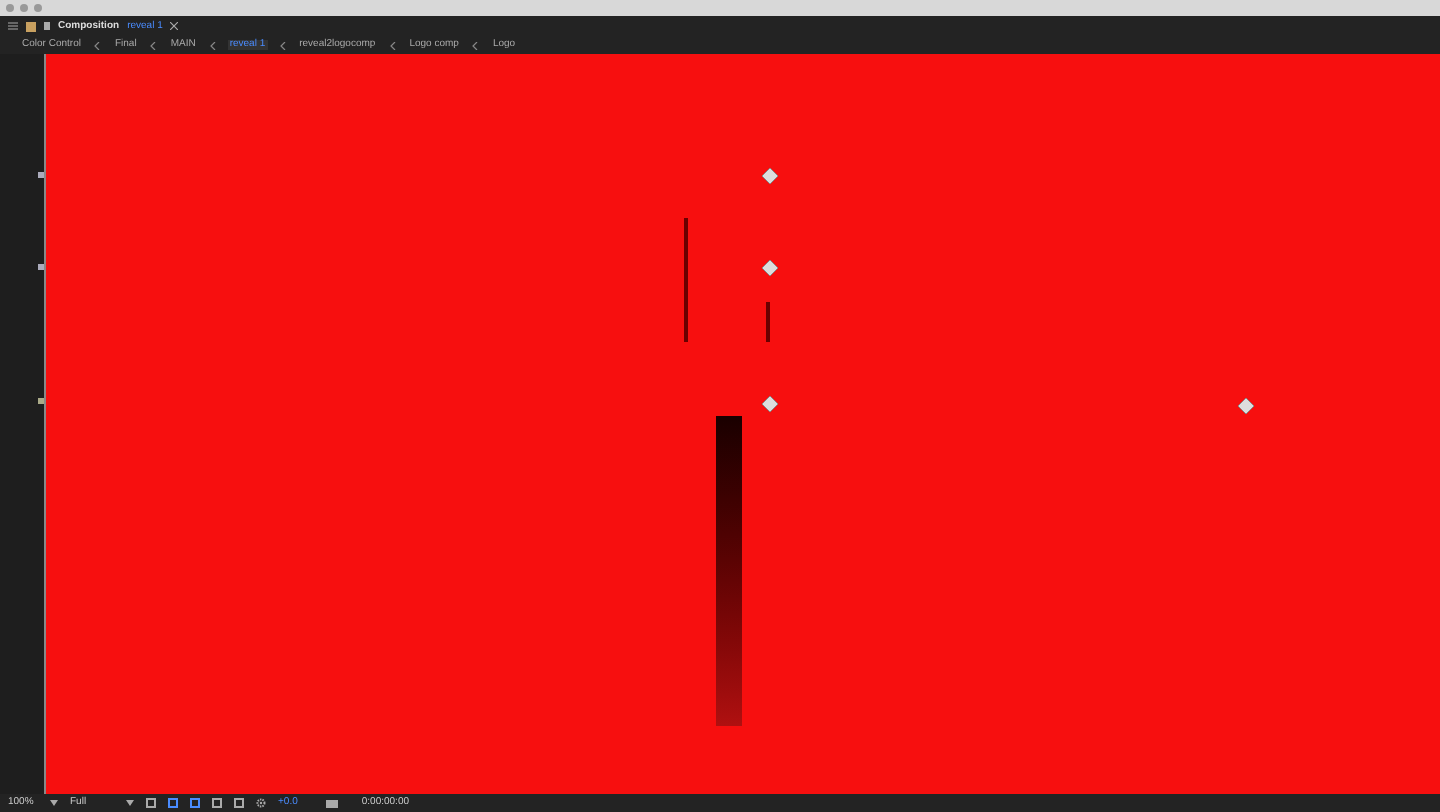 This screenshot has height=812, width=1440. I want to click on camera-icon, so click(331, 803).